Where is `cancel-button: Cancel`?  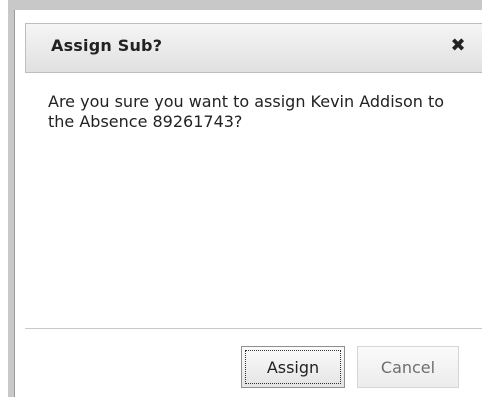 cancel-button: Cancel is located at coordinates (408, 367).